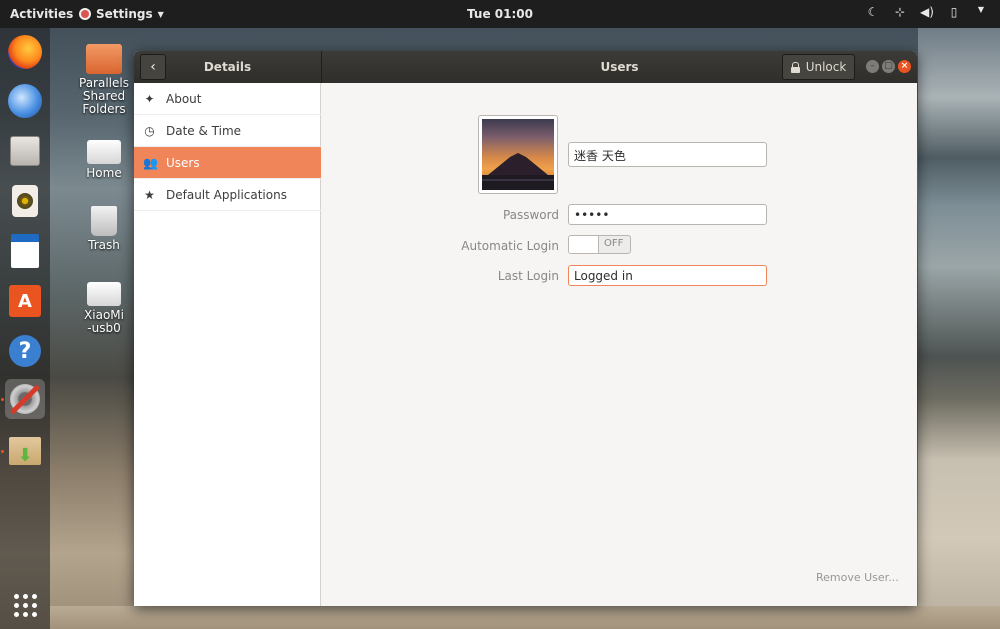  I want to click on archive-install-icon: ⬇, so click(25, 451).